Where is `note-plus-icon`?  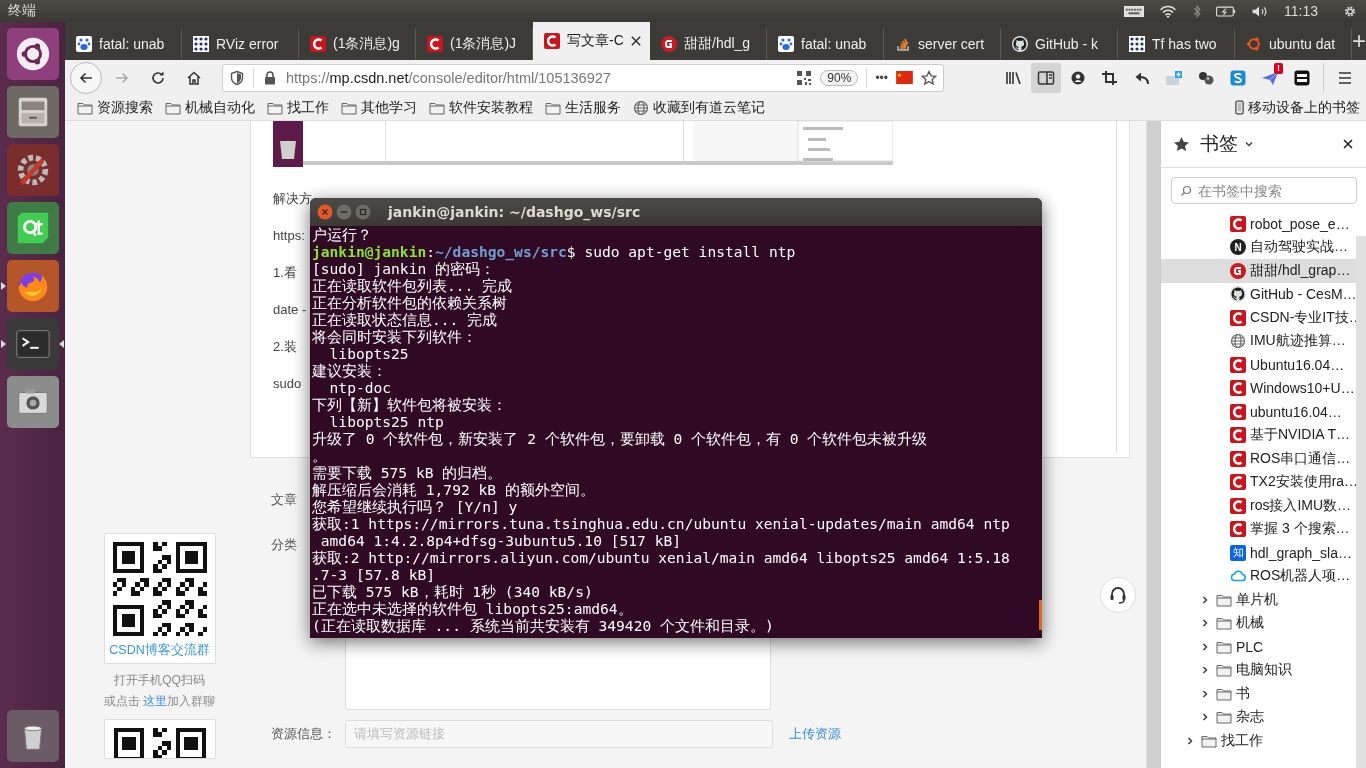 note-plus-icon is located at coordinates (1174, 77).